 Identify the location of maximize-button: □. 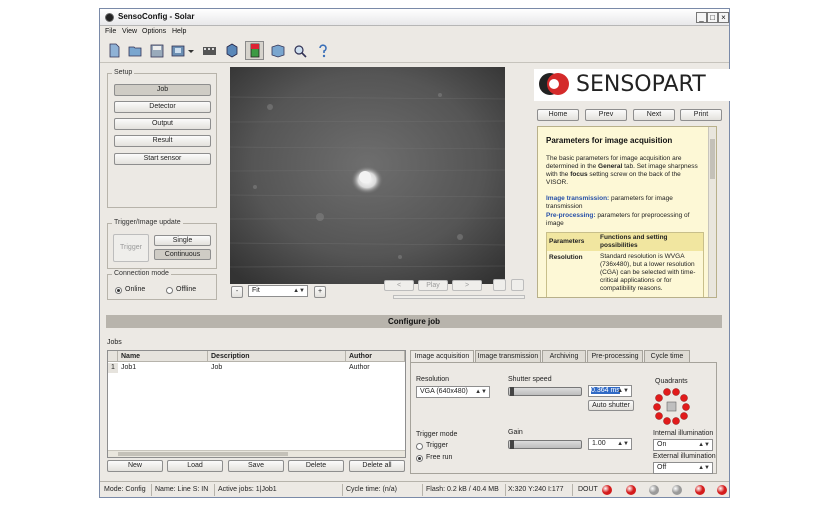
(712, 17).